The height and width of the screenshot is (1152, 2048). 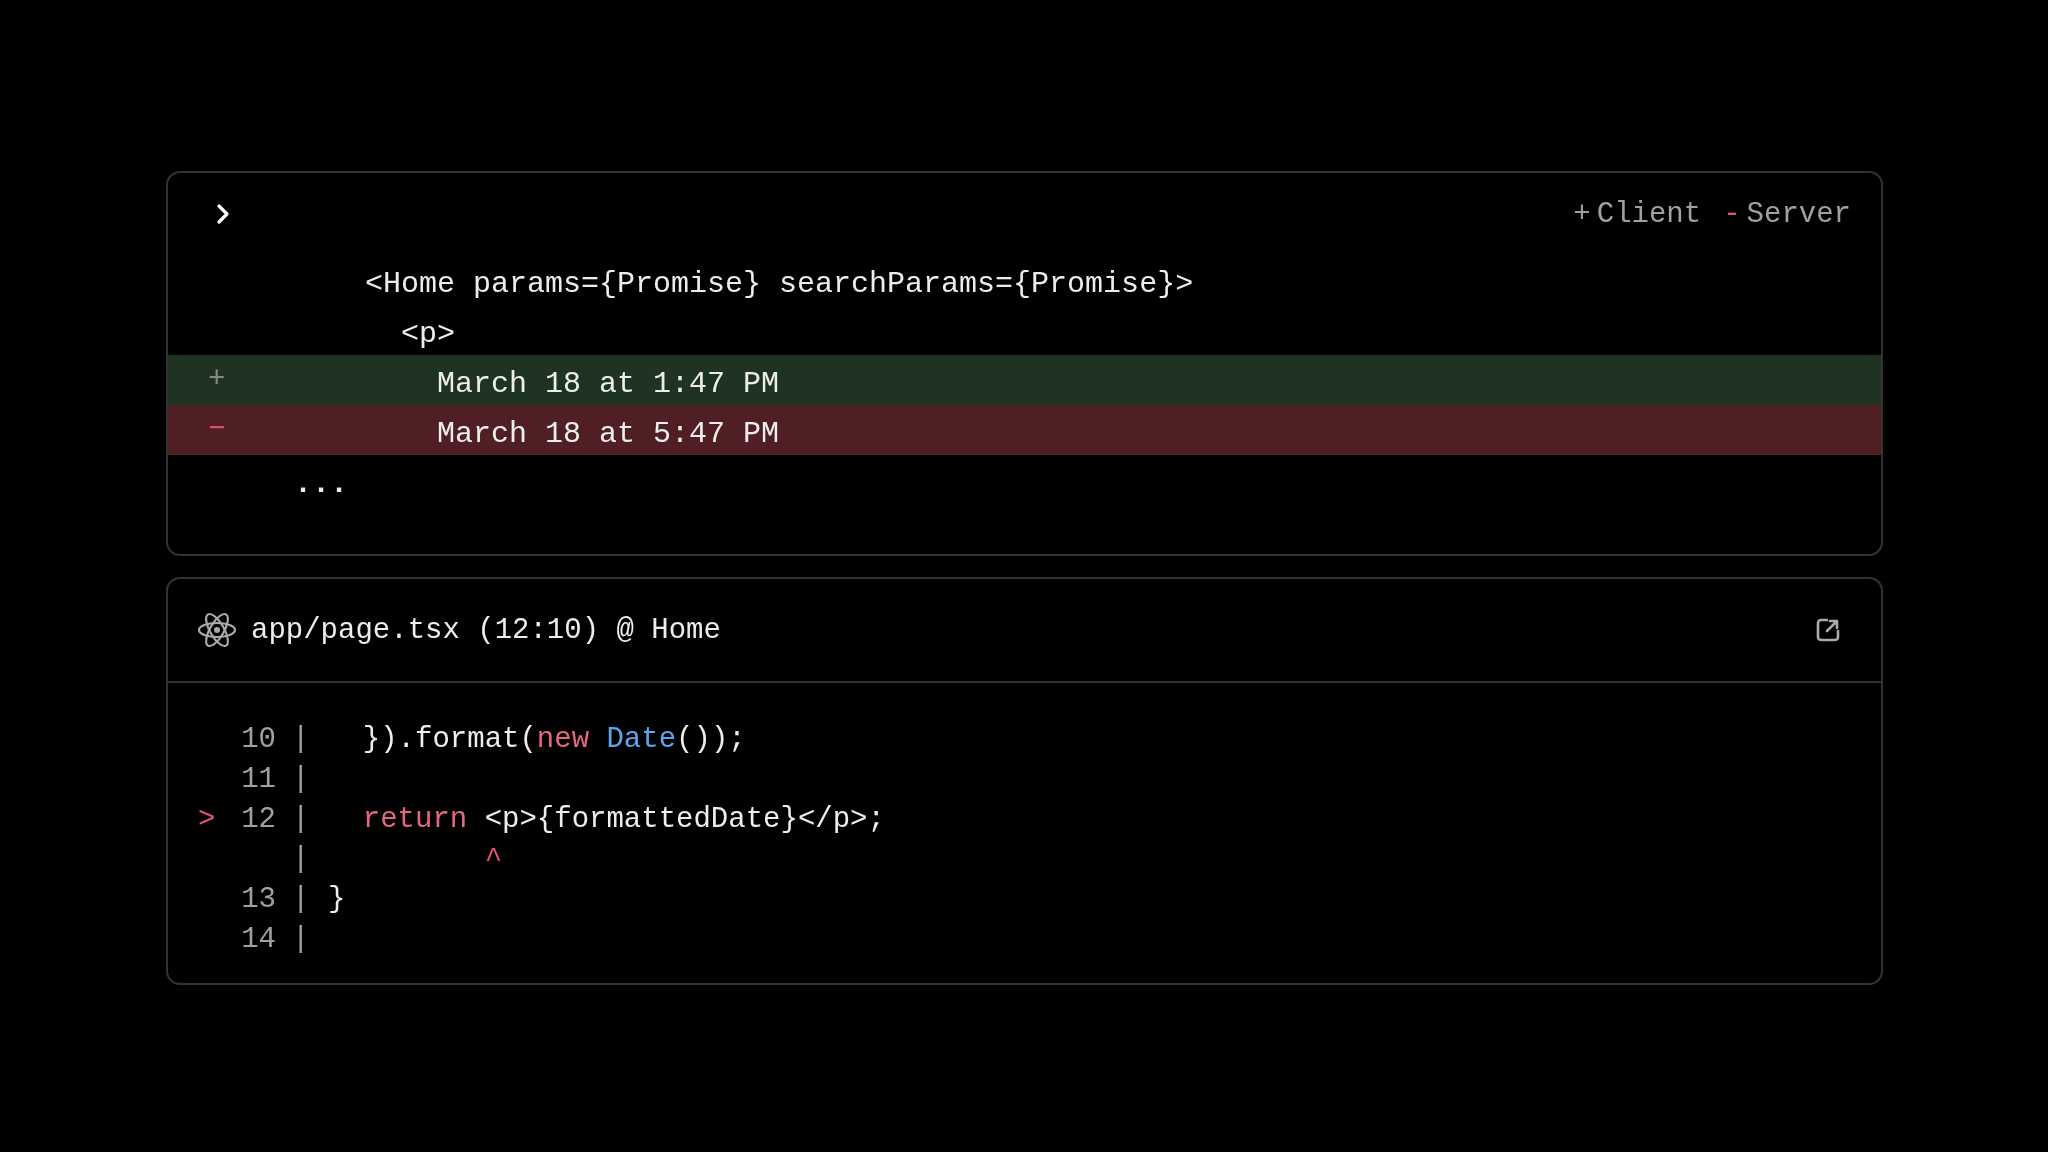 What do you see at coordinates (258, 819) in the screenshot?
I see `line-number: 12` at bounding box center [258, 819].